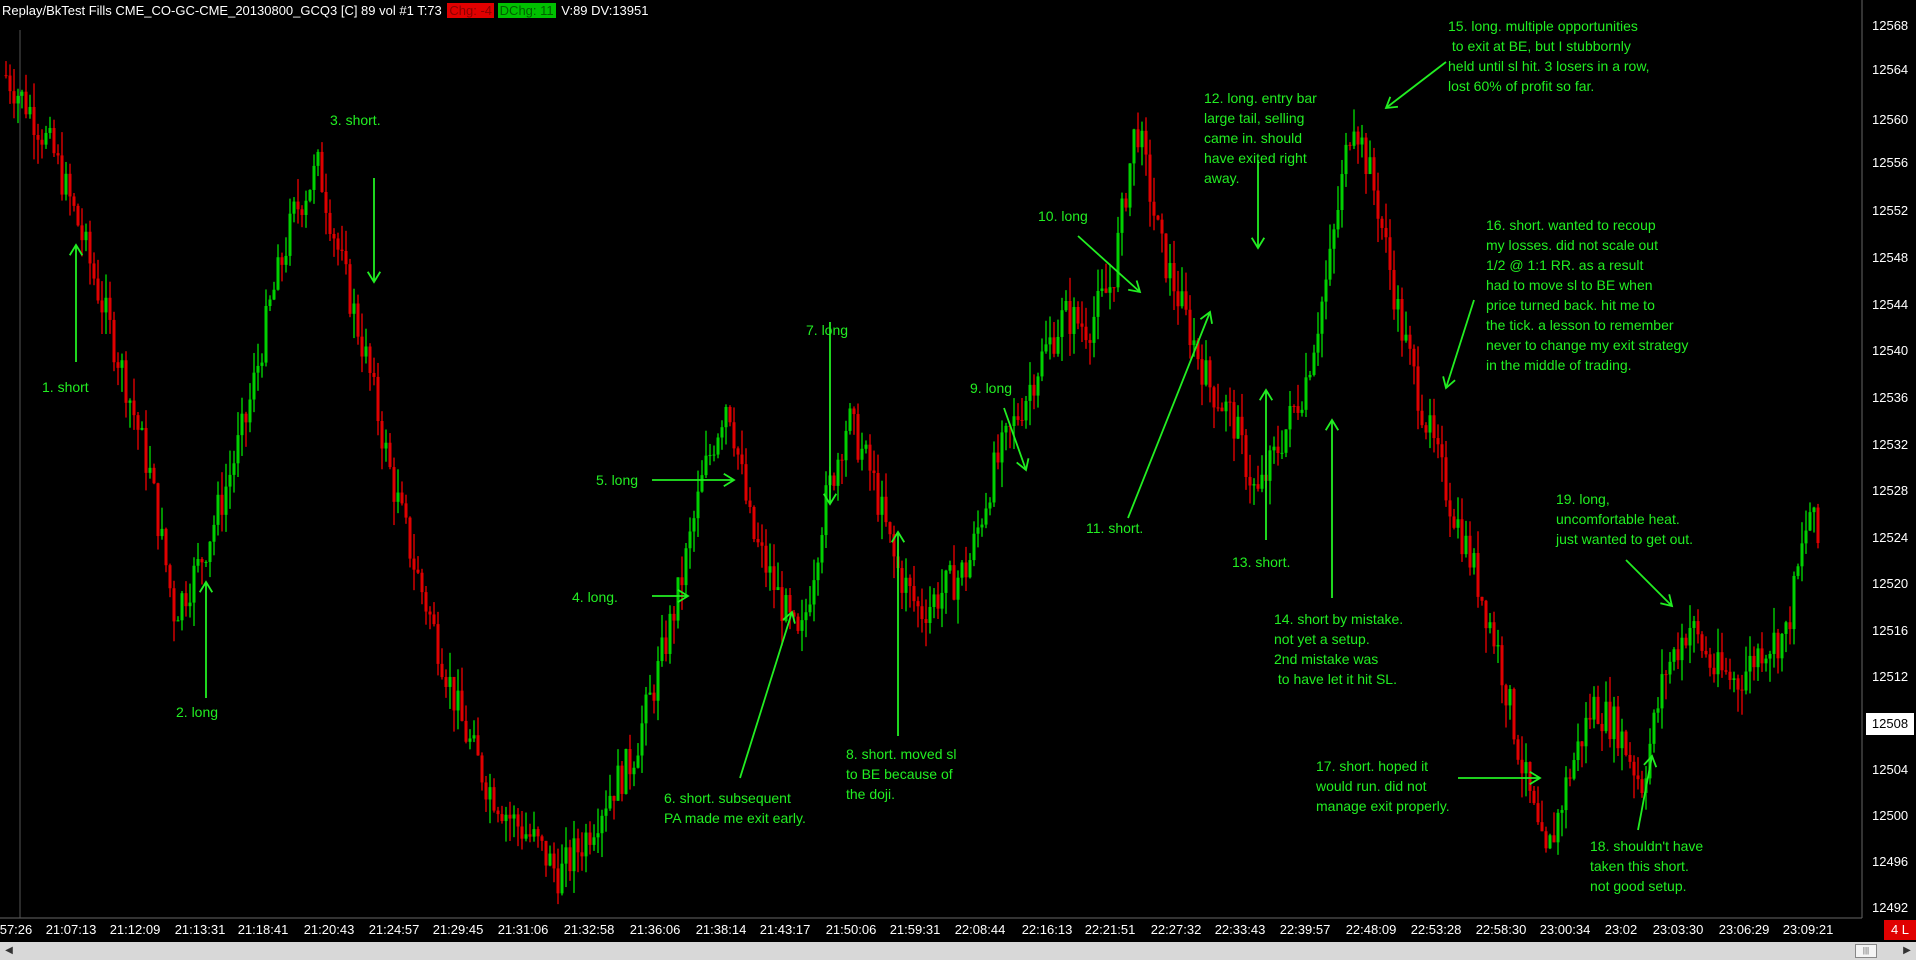  I want to click on annotation-13: 13. short., so click(1261, 562).